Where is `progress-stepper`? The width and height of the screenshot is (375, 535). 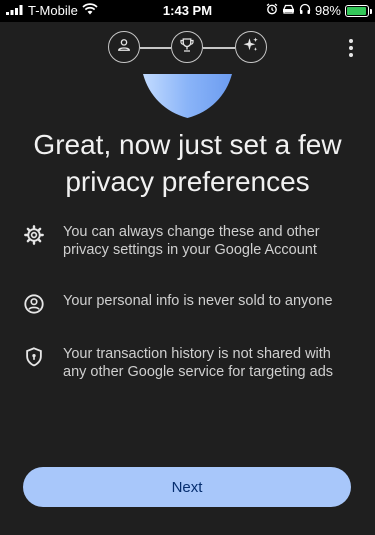 progress-stepper is located at coordinates (187, 48).